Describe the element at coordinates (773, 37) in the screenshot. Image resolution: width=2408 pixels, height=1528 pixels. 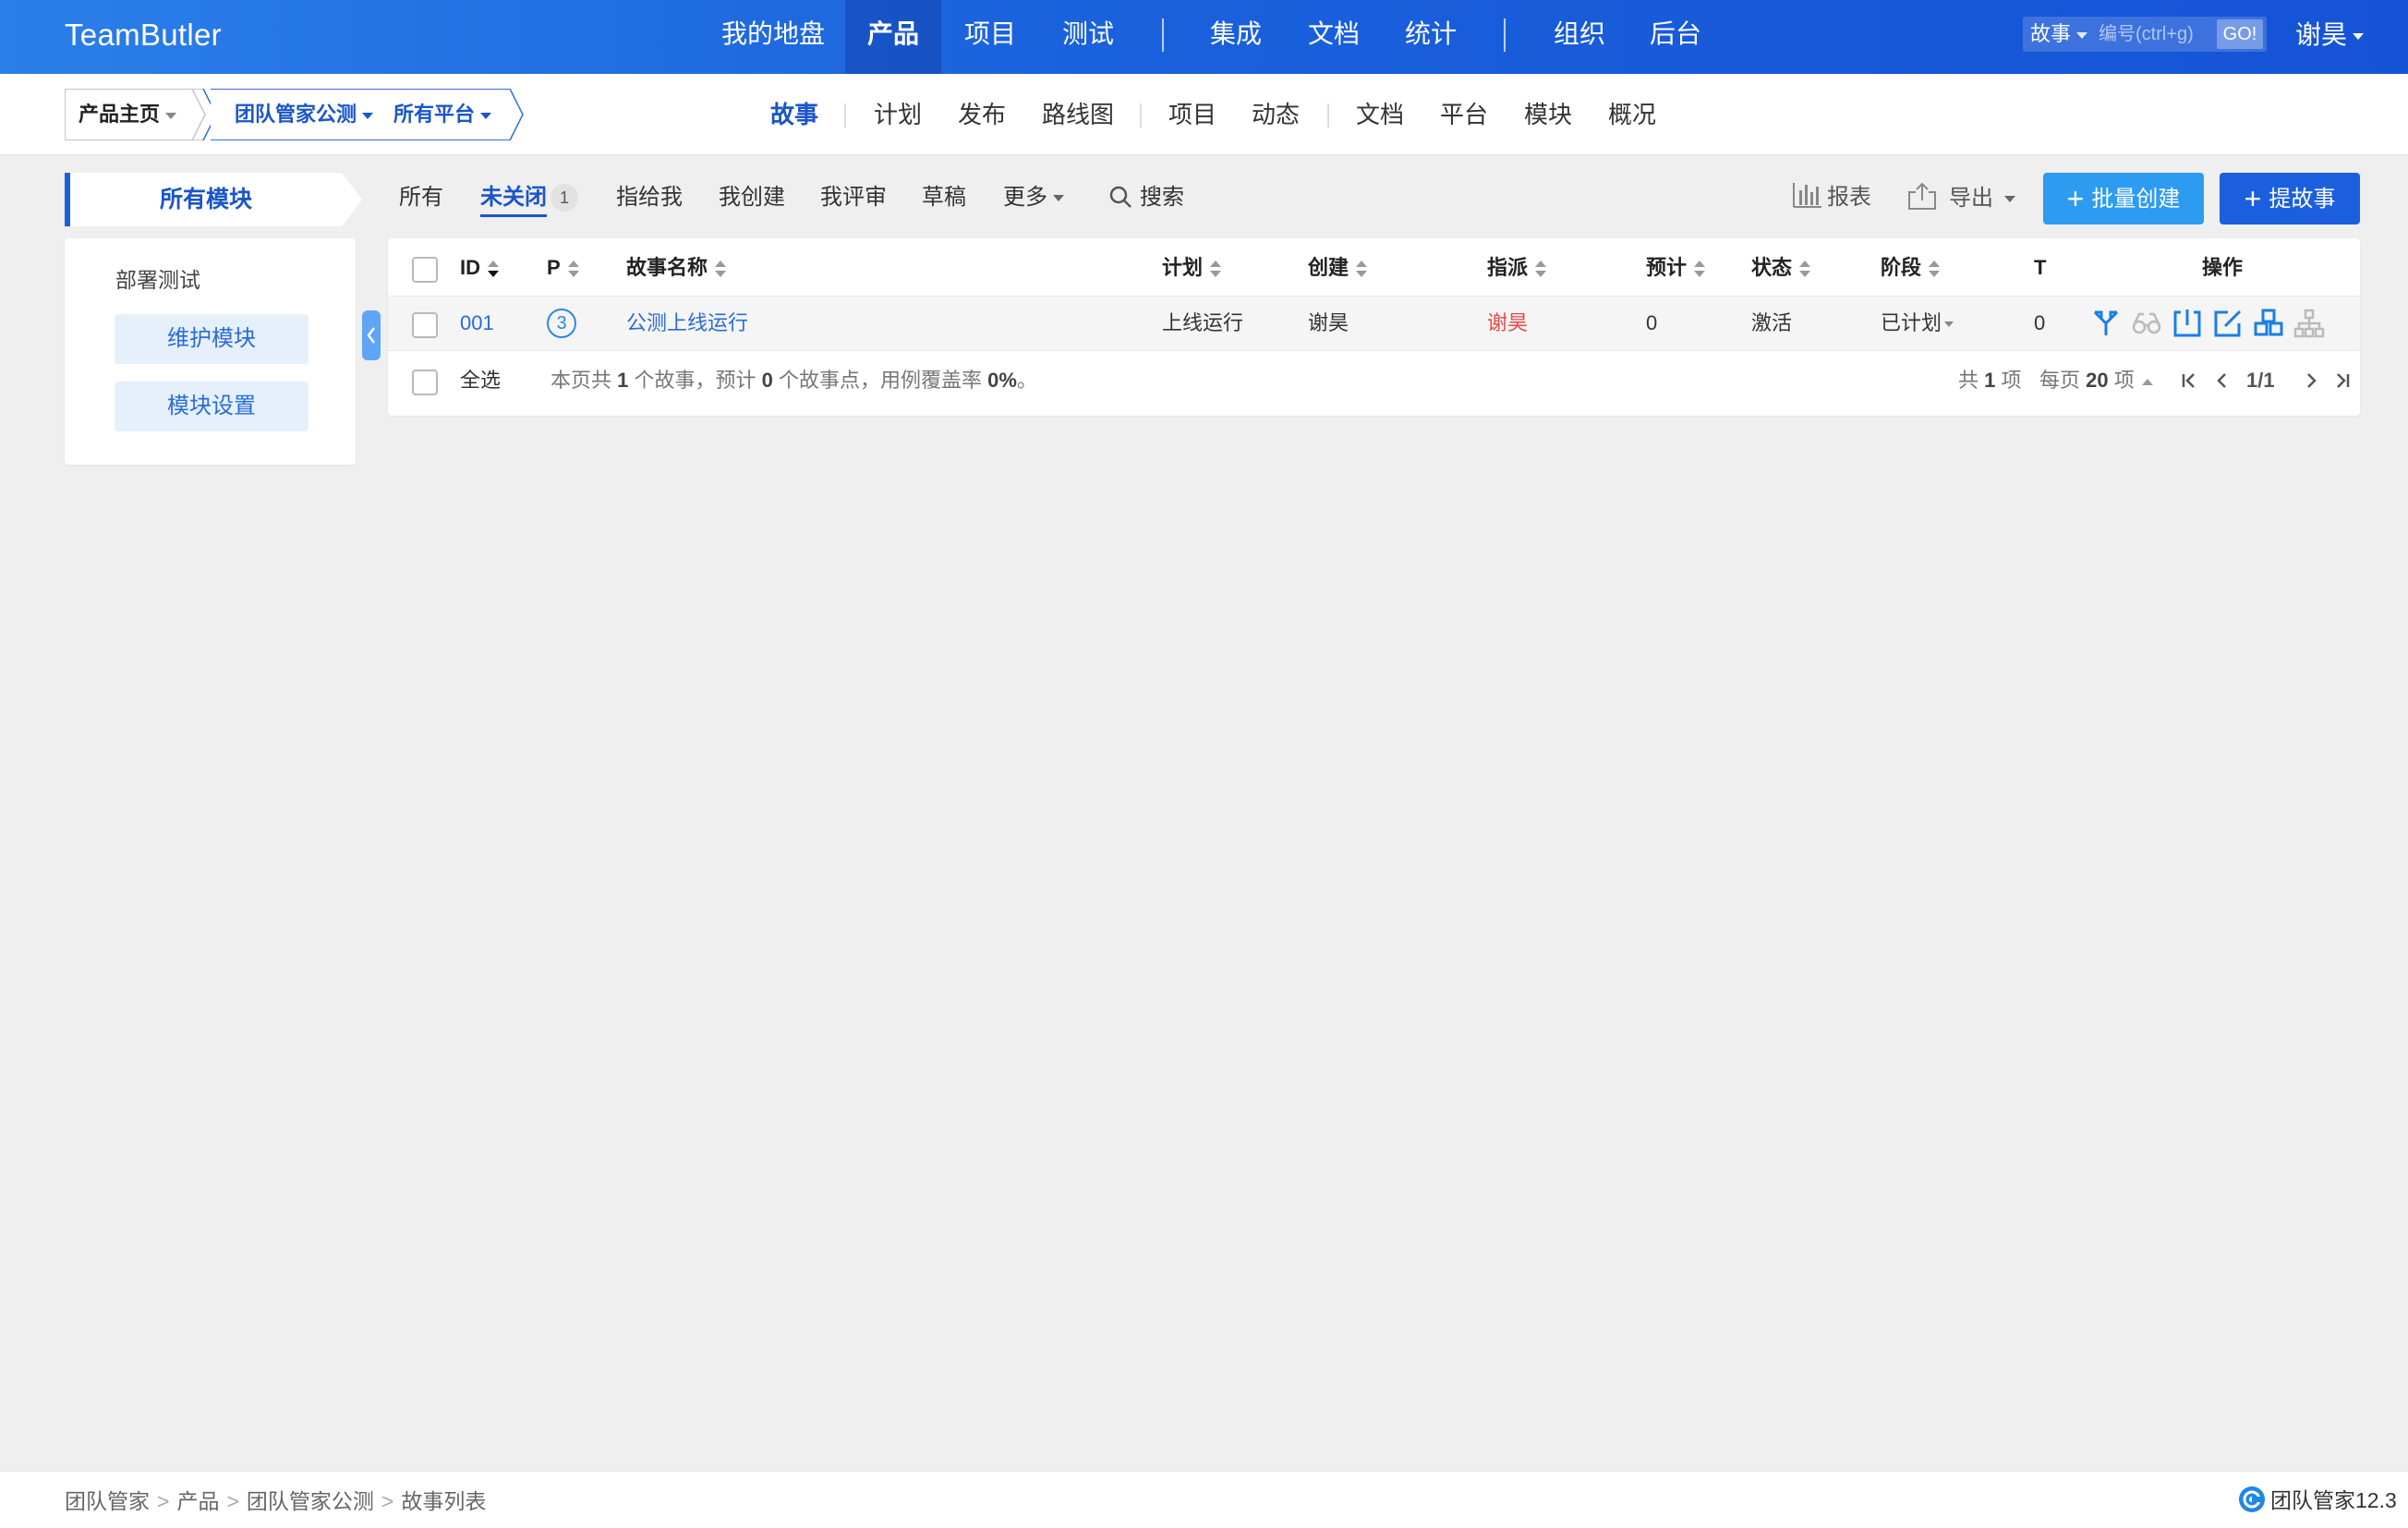
I see `nav-my-dashboard: 我的地盘` at that location.